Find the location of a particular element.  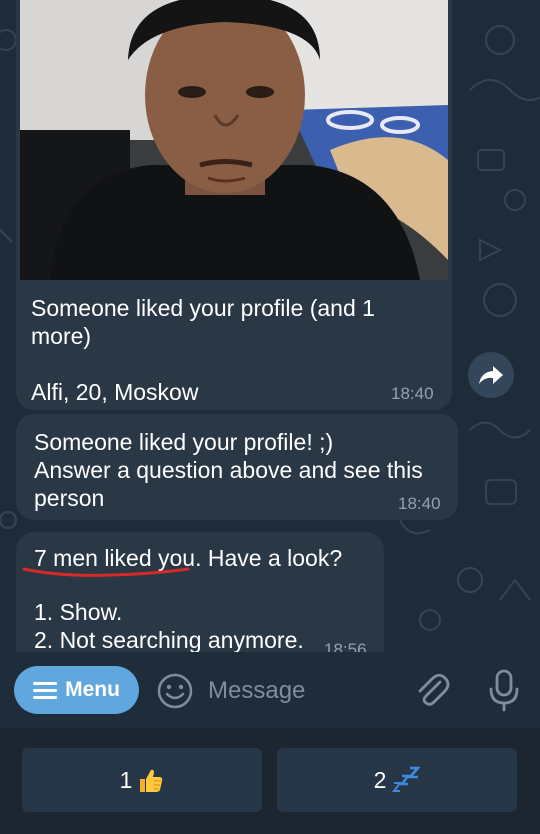

menu-button: Menu is located at coordinates (76, 690).